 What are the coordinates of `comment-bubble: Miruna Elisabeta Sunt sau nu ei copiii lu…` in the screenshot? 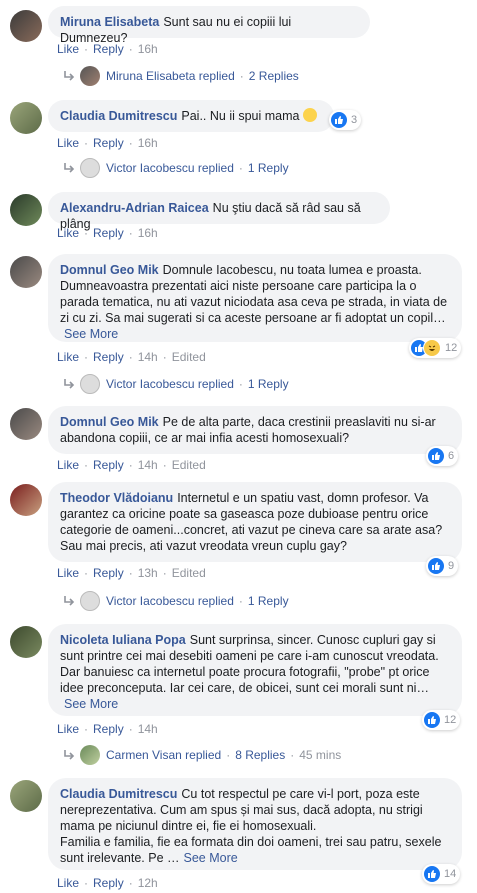 It's located at (209, 25).